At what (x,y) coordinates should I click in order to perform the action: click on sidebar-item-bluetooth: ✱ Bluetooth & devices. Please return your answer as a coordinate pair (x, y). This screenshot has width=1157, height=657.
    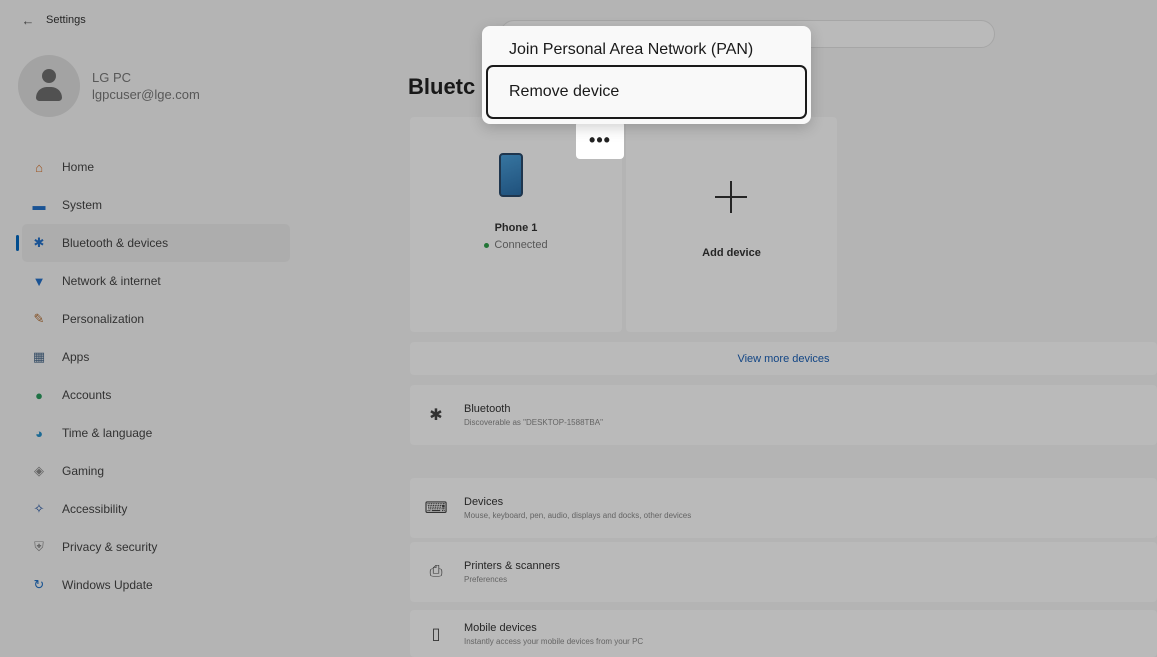
    Looking at the image, I should click on (153, 243).